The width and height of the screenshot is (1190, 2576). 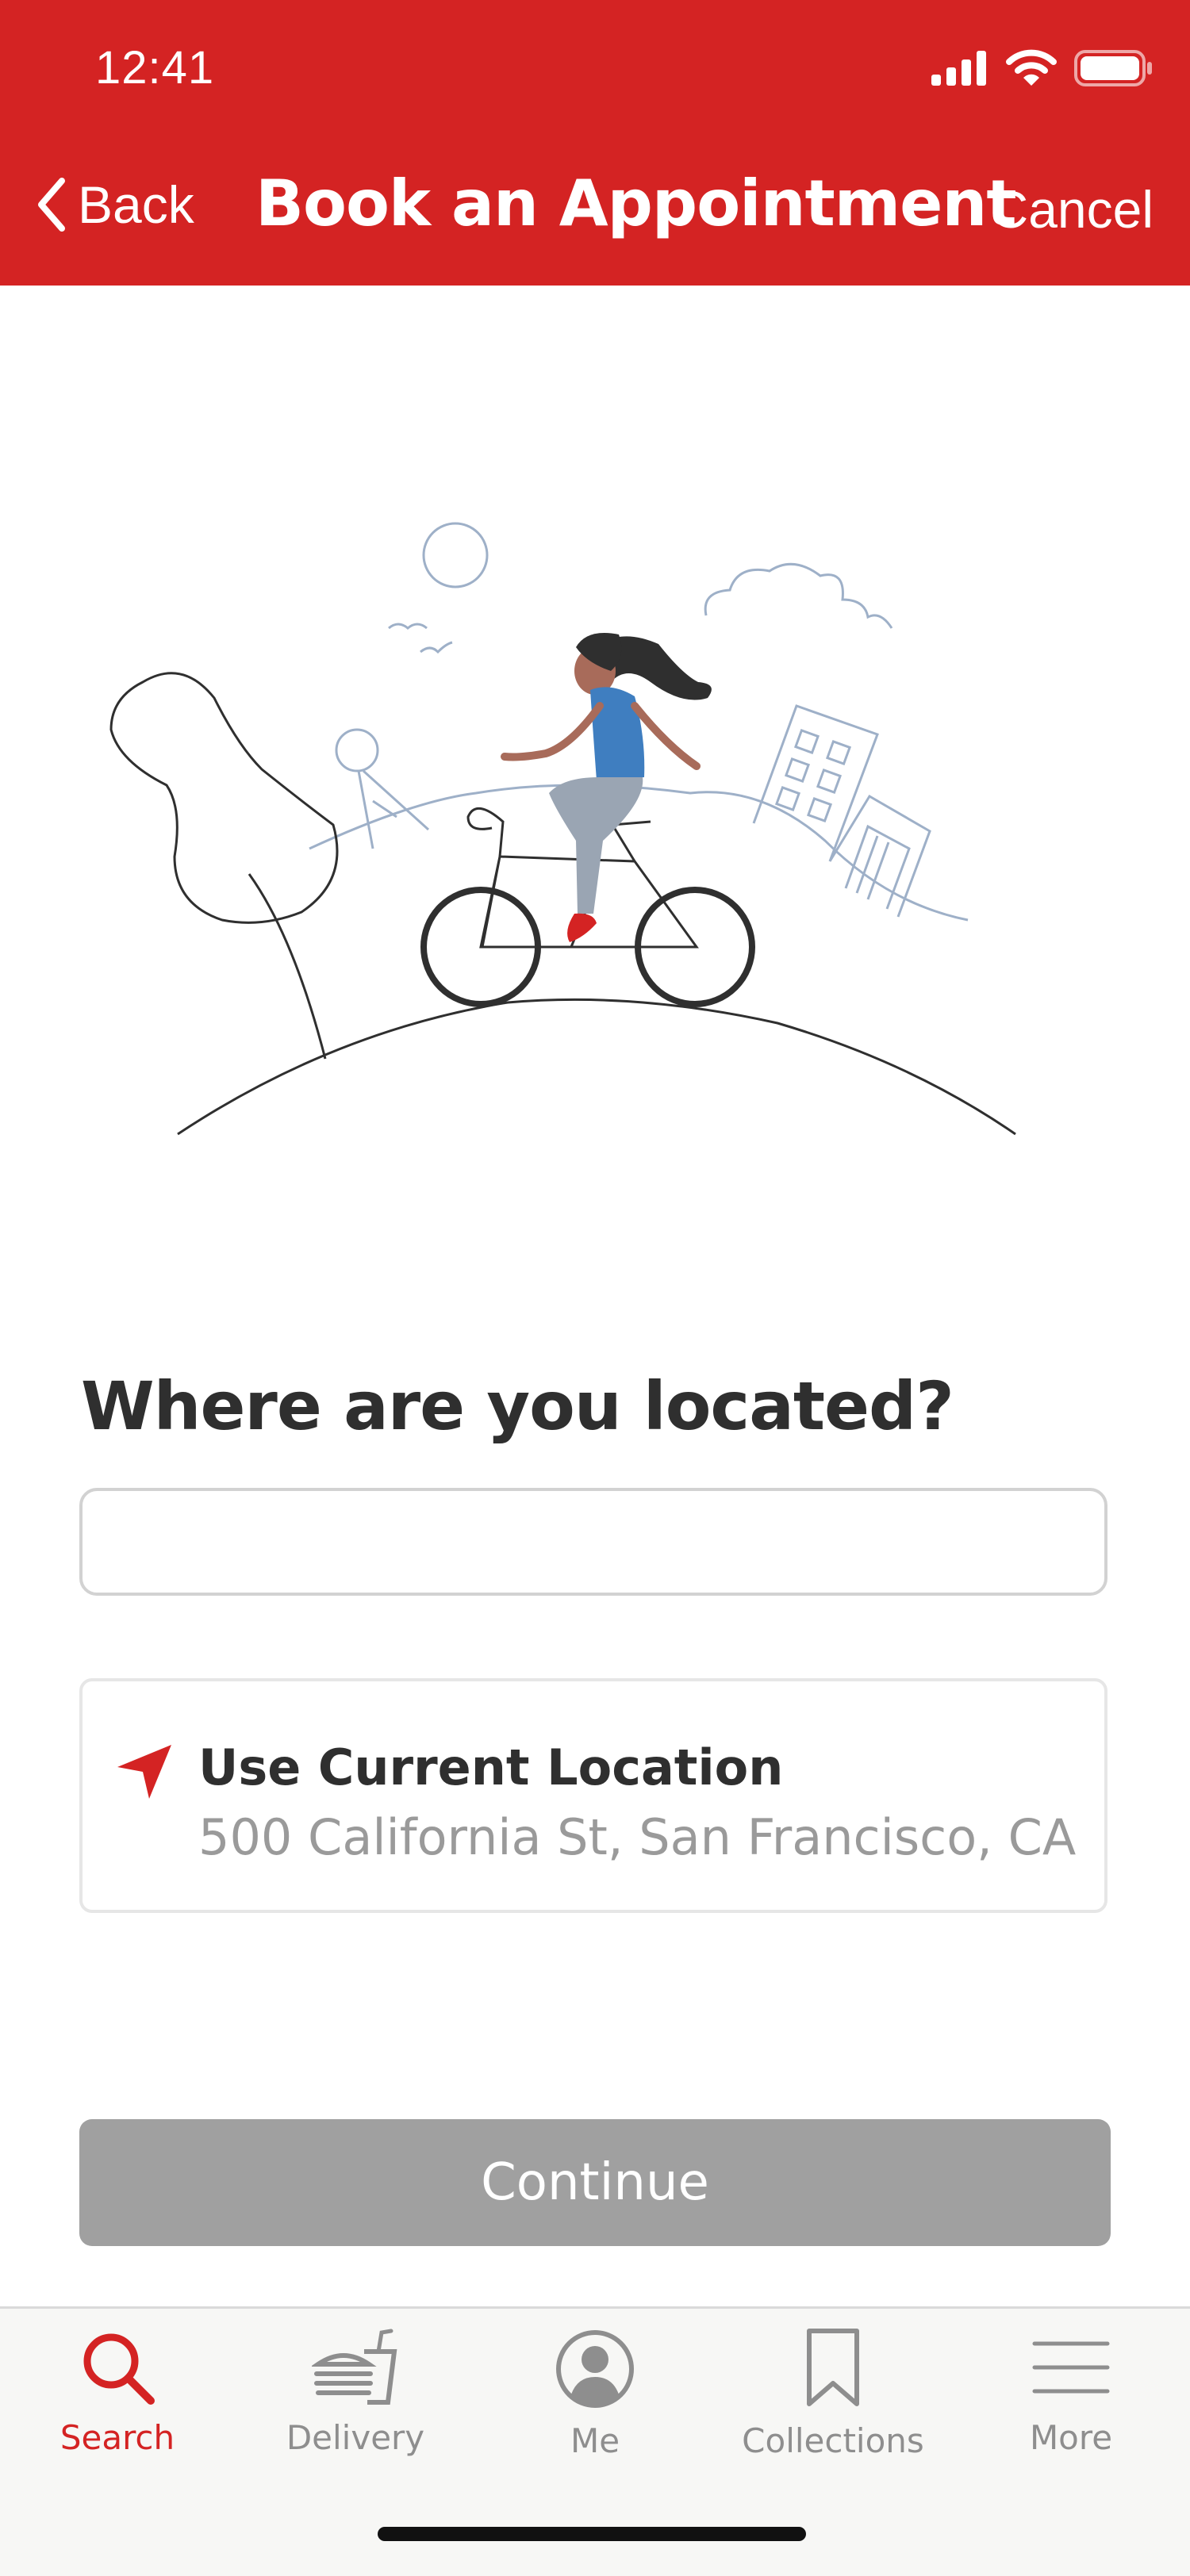 What do you see at coordinates (144, 1772) in the screenshot?
I see `location-arrow-icon` at bounding box center [144, 1772].